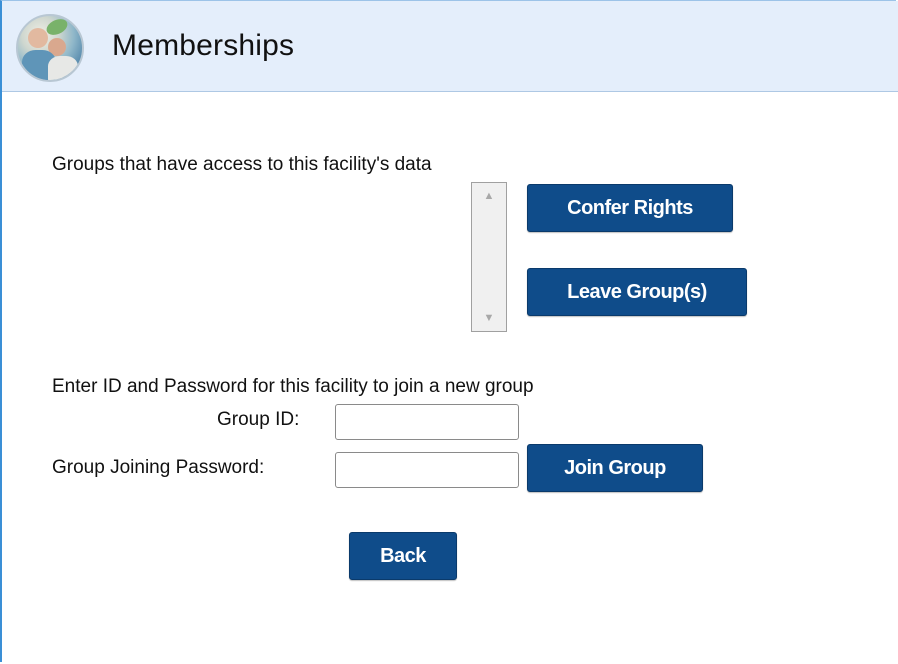 Image resolution: width=898 pixels, height=664 pixels. Describe the element at coordinates (50, 48) in the screenshot. I see `facility-photo-icon` at that location.